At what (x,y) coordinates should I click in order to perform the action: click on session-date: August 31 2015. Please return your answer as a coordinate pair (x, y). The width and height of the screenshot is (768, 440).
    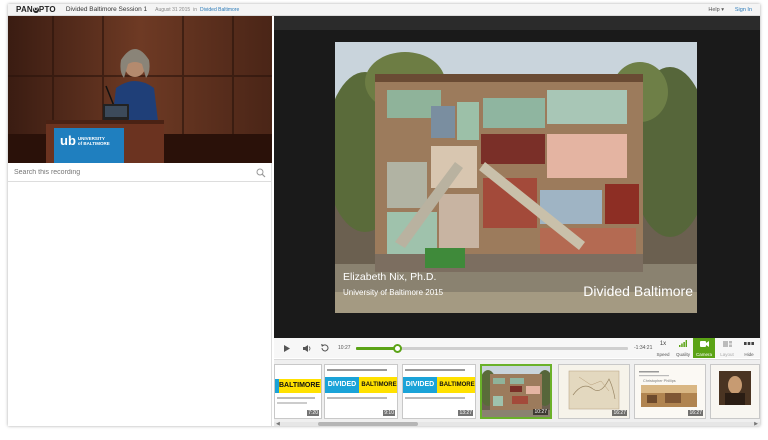
    Looking at the image, I should click on (173, 9).